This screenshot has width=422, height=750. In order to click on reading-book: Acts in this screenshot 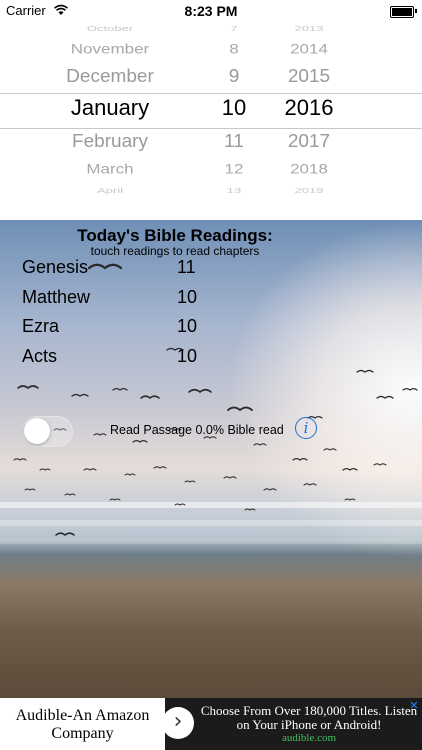, I will do `click(39, 356)`.